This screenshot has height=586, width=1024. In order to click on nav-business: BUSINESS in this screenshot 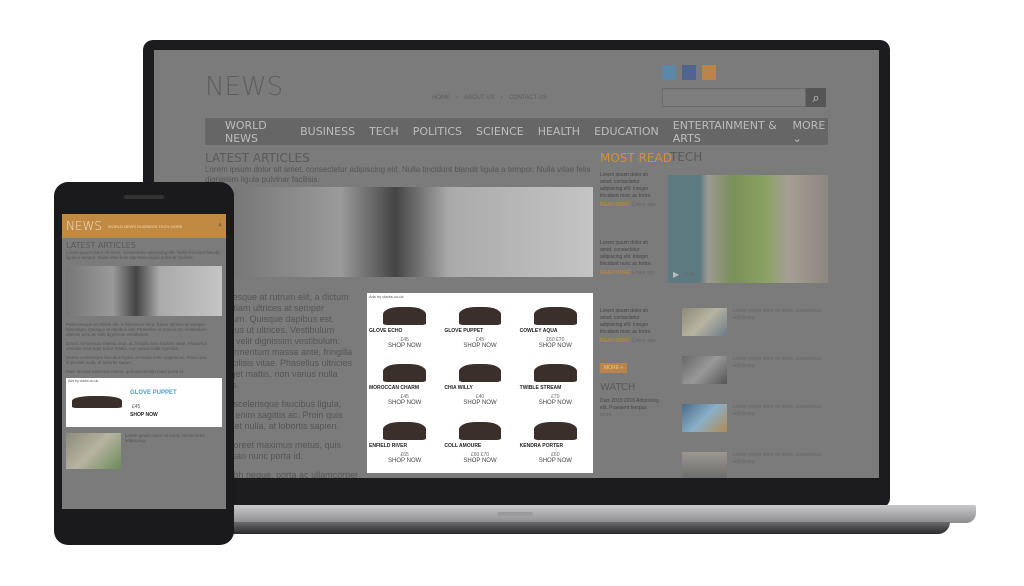, I will do `click(327, 131)`.